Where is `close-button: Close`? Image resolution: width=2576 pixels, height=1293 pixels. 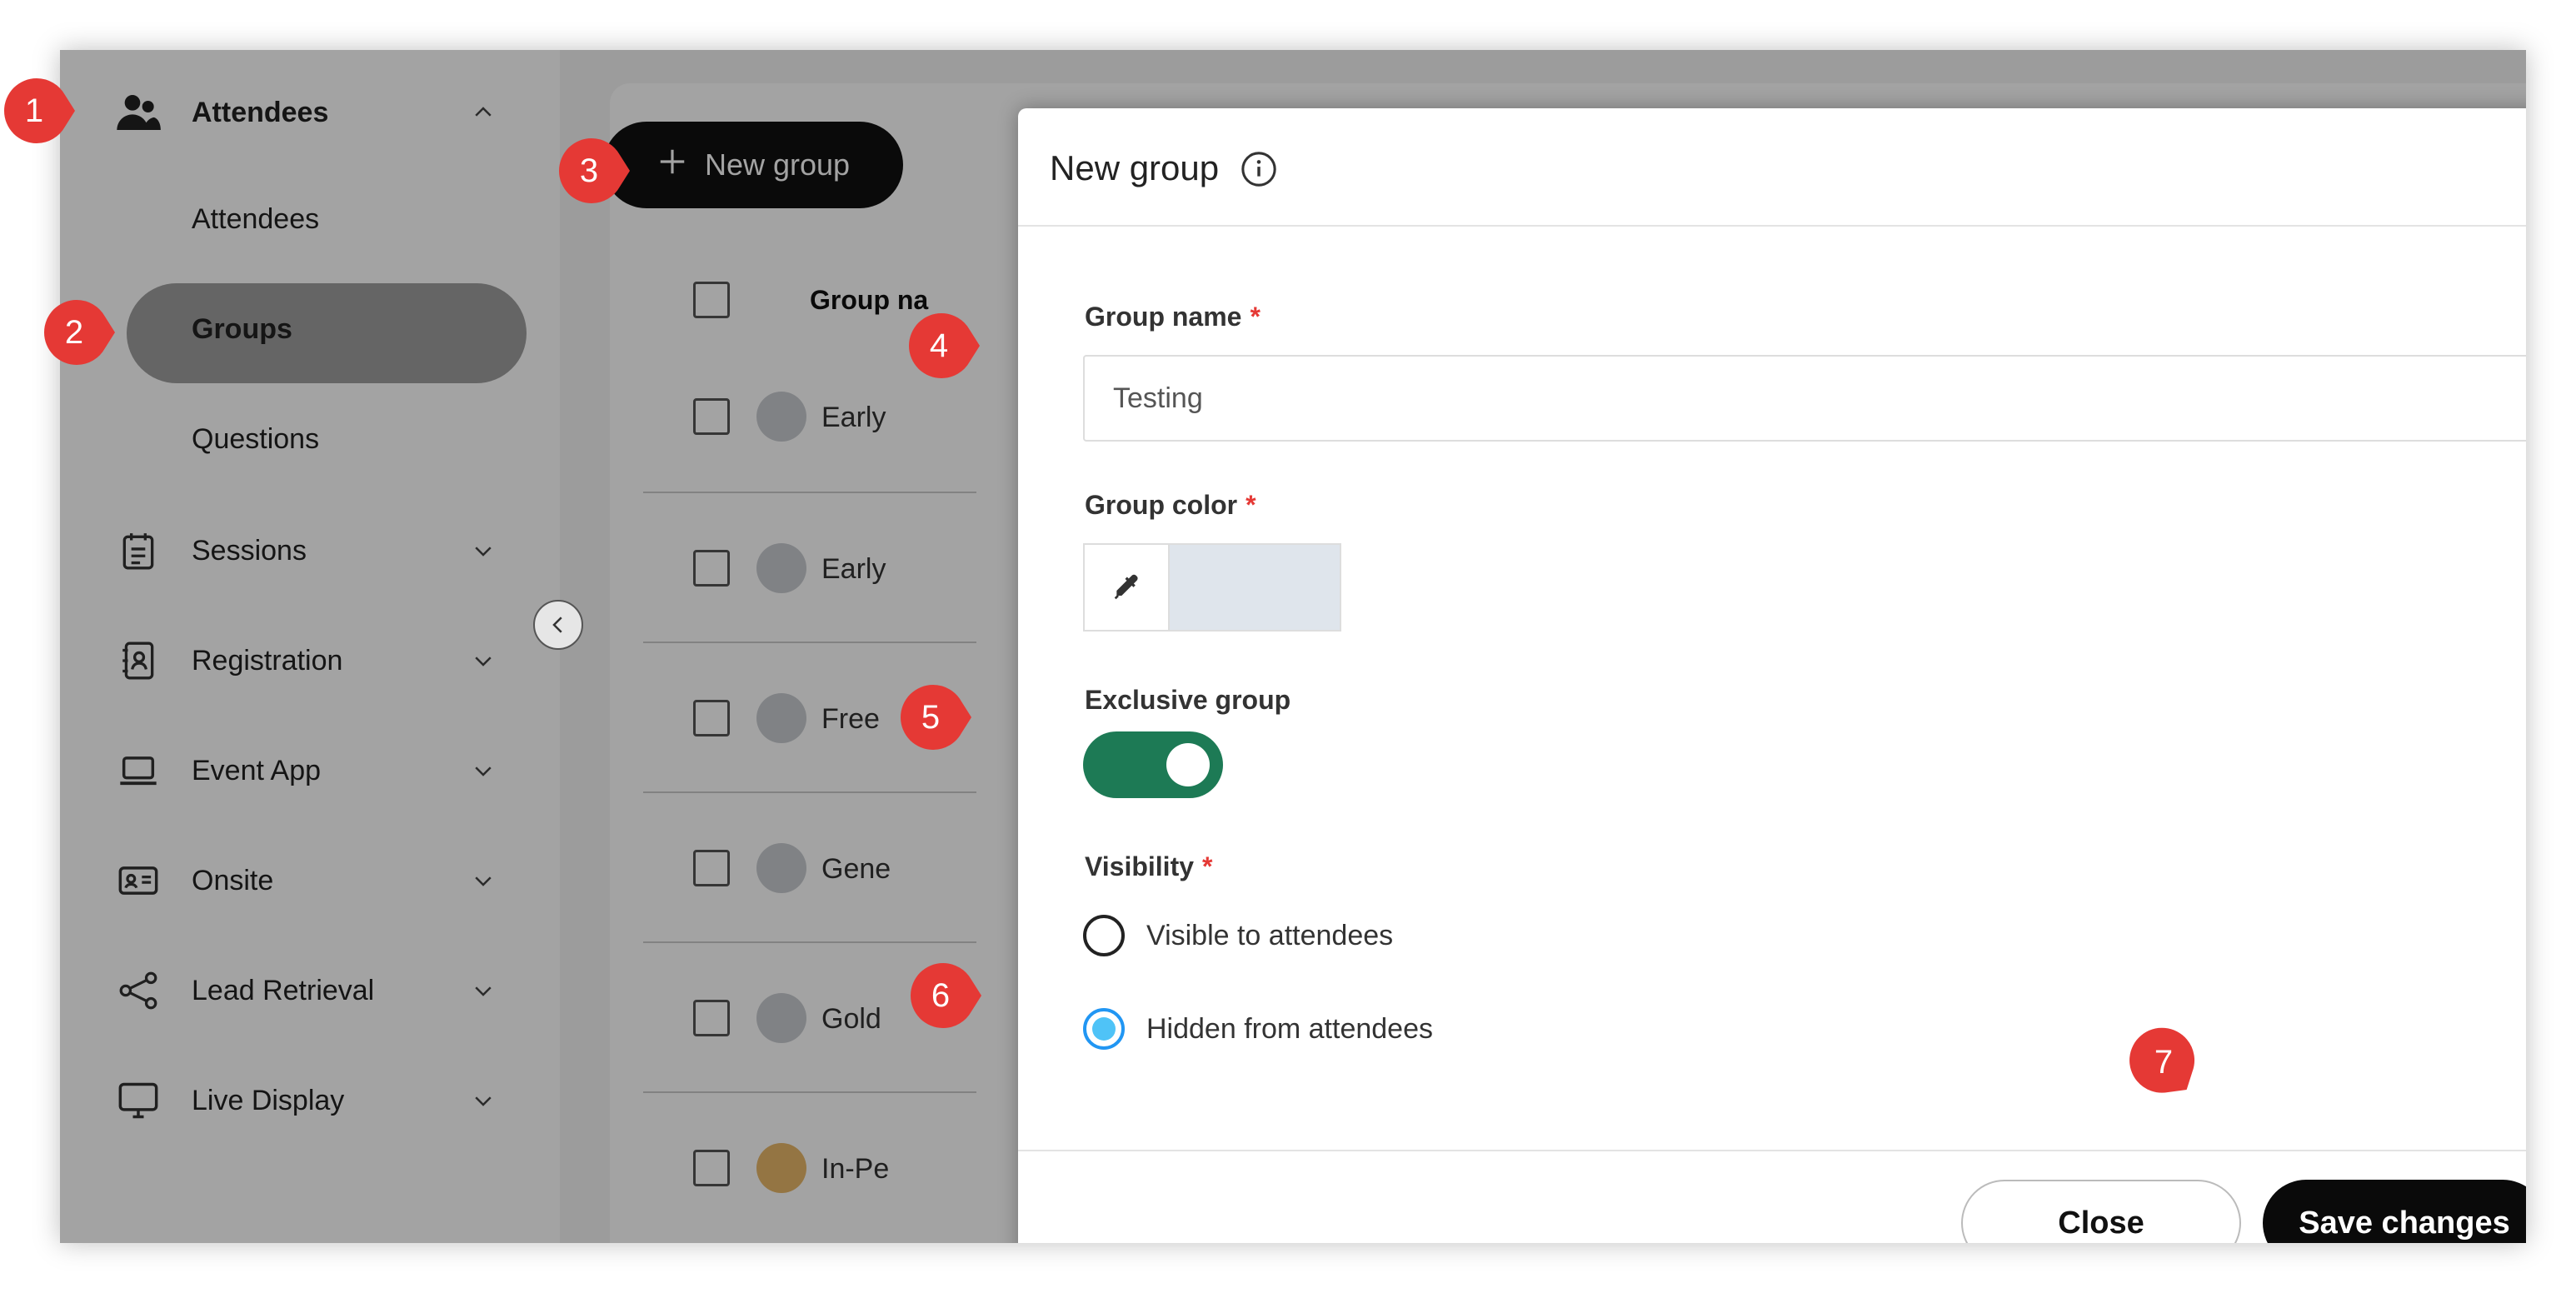
close-button: Close is located at coordinates (2101, 1212).